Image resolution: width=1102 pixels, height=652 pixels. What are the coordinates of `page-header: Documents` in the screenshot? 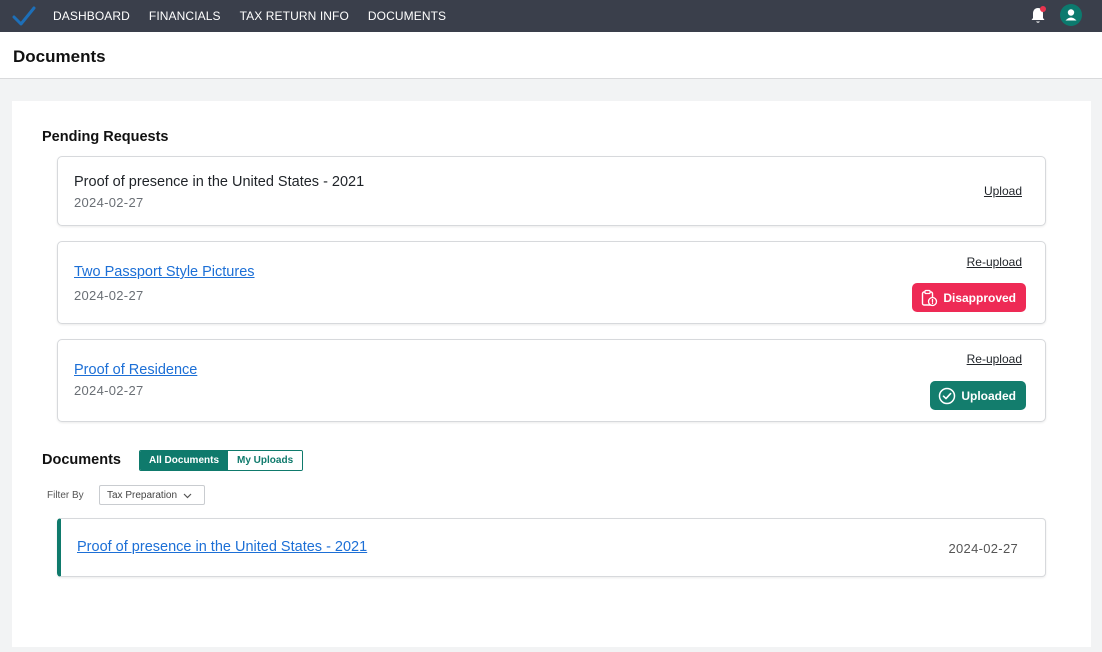 It's located at (551, 55).